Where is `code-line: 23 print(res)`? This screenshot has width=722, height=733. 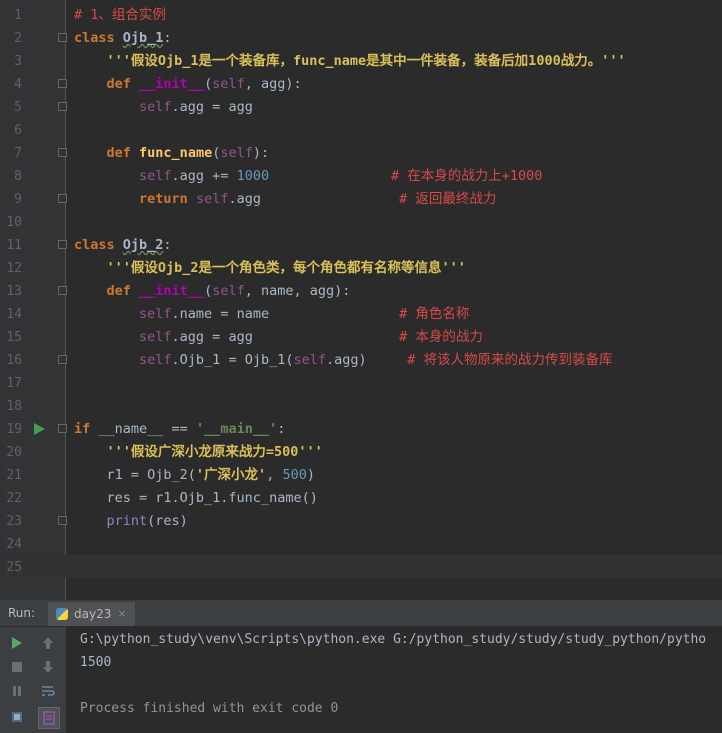 code-line: 23 print(res) is located at coordinates (361, 521).